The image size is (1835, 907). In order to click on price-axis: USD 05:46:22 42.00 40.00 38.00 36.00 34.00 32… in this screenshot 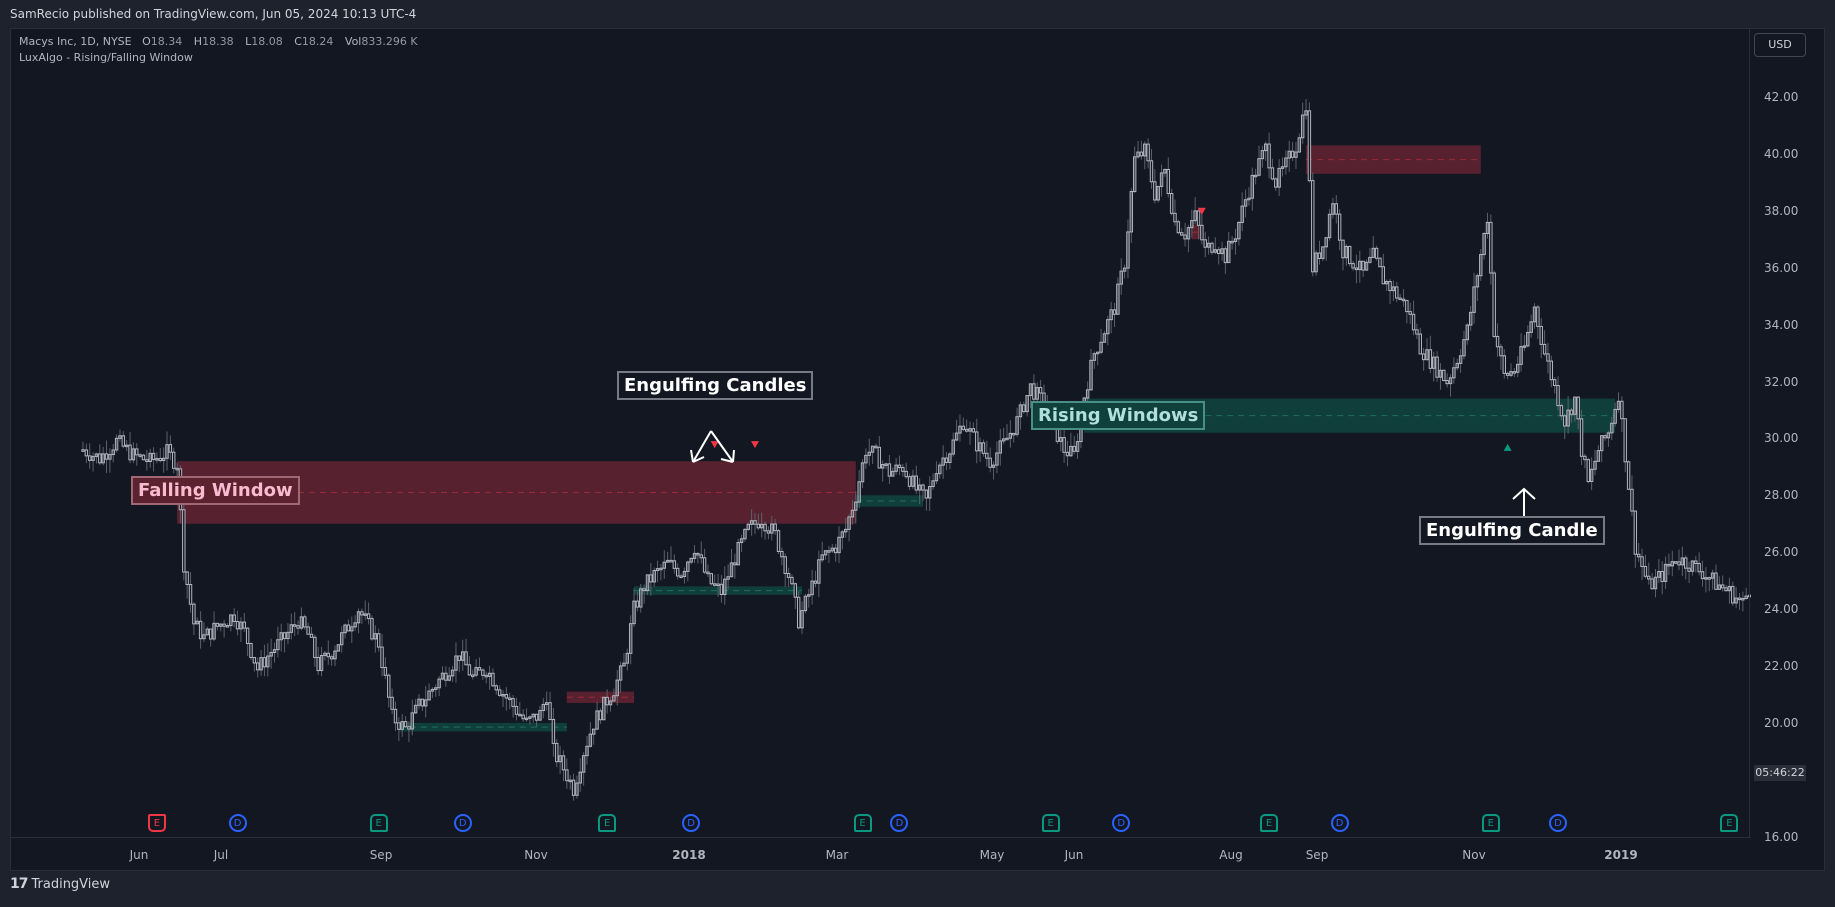, I will do `click(1786, 436)`.